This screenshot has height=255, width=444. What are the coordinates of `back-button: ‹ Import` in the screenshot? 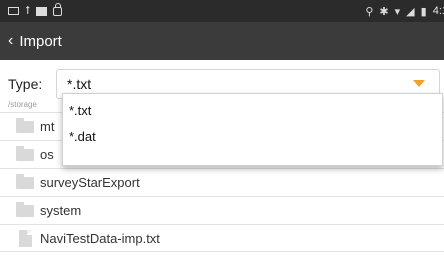 It's located at (35, 41).